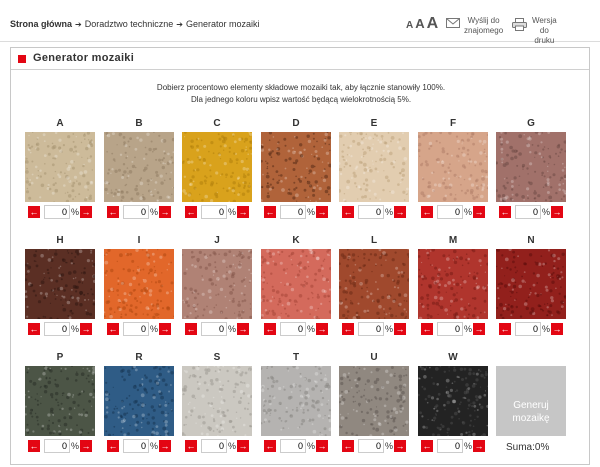 The width and height of the screenshot is (600, 467). What do you see at coordinates (217, 240) in the screenshot?
I see `mosaic-label: J` at bounding box center [217, 240].